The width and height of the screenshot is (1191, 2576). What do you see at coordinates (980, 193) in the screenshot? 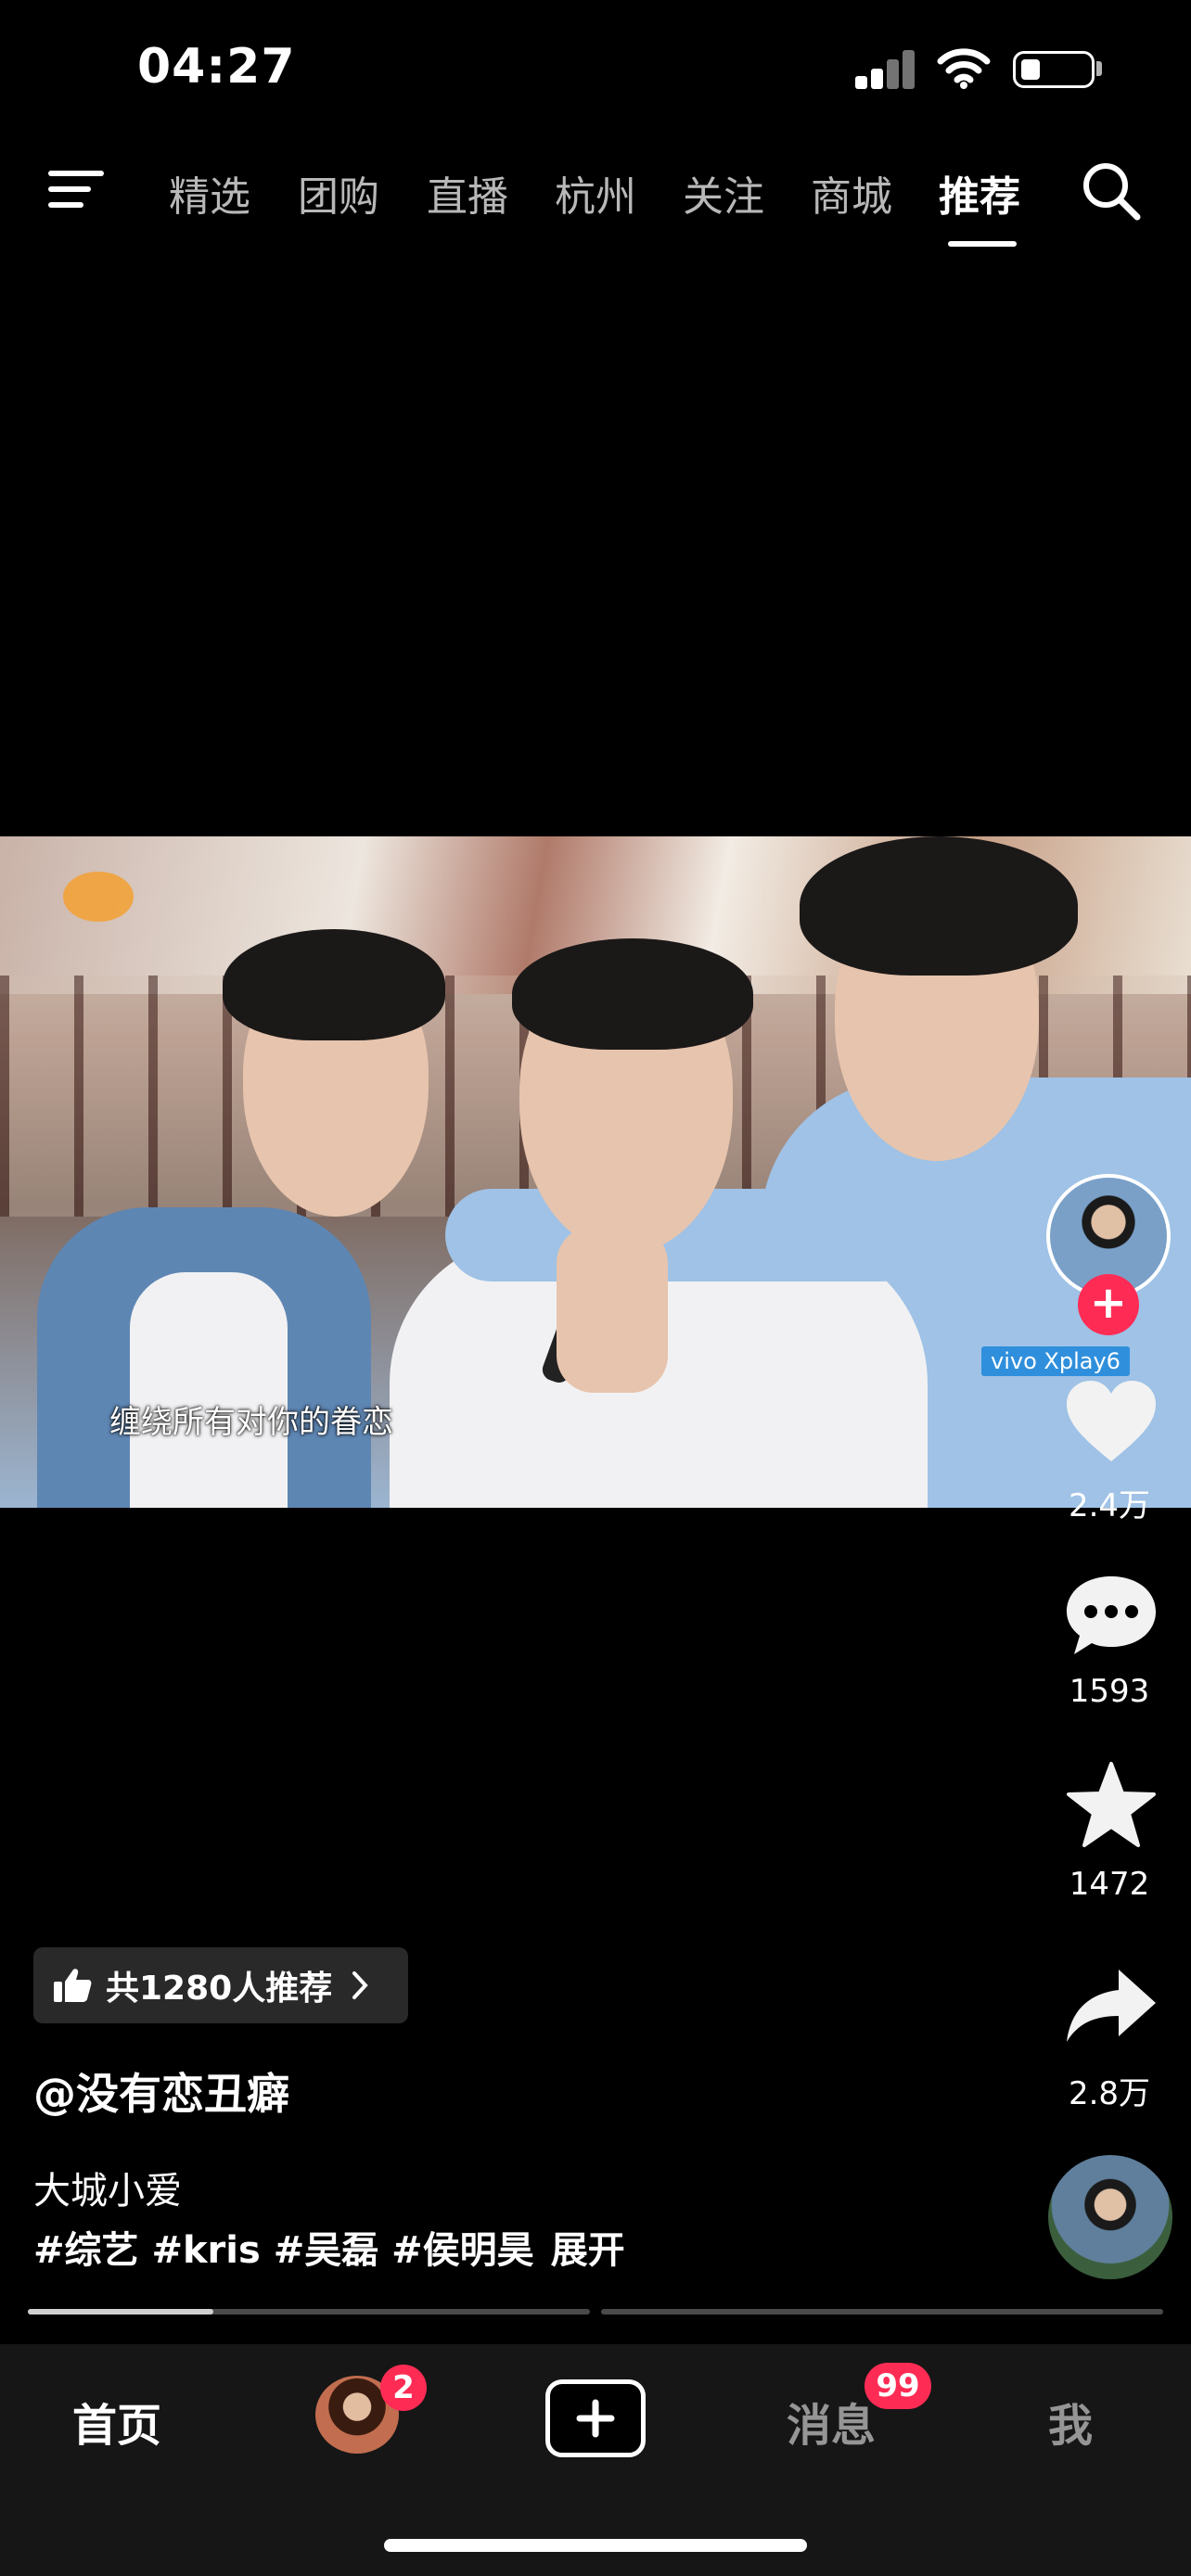
I see `tab-tuijian: 推荐` at bounding box center [980, 193].